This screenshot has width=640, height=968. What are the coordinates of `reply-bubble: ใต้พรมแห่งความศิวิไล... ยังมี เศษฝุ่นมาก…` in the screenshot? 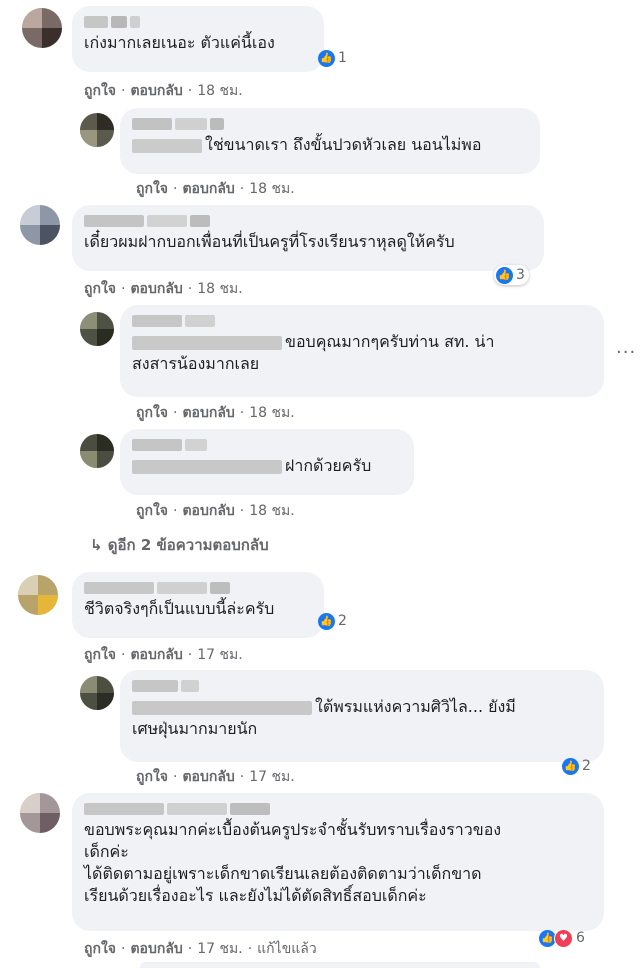 It's located at (362, 716).